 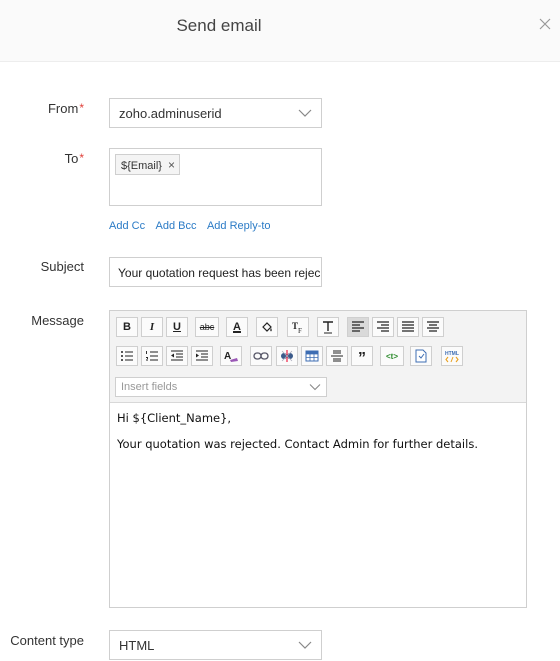 What do you see at coordinates (545, 24) in the screenshot?
I see `close-icon` at bounding box center [545, 24].